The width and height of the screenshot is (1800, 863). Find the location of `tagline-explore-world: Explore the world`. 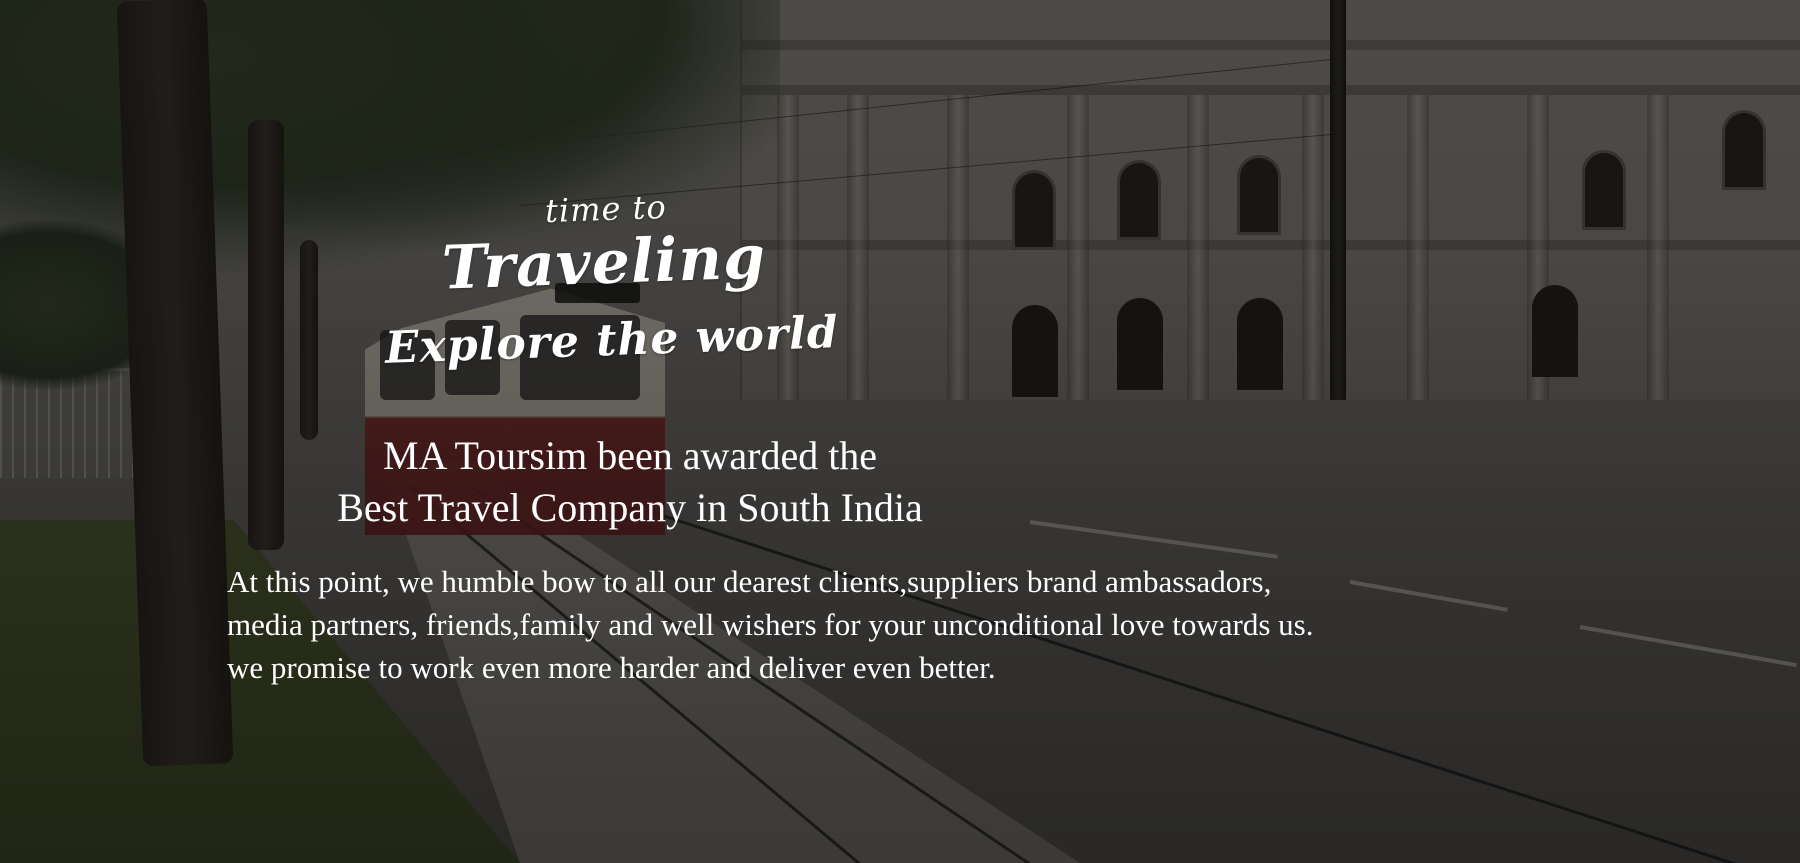

tagline-explore-world: Explore the world is located at coordinates (612, 340).